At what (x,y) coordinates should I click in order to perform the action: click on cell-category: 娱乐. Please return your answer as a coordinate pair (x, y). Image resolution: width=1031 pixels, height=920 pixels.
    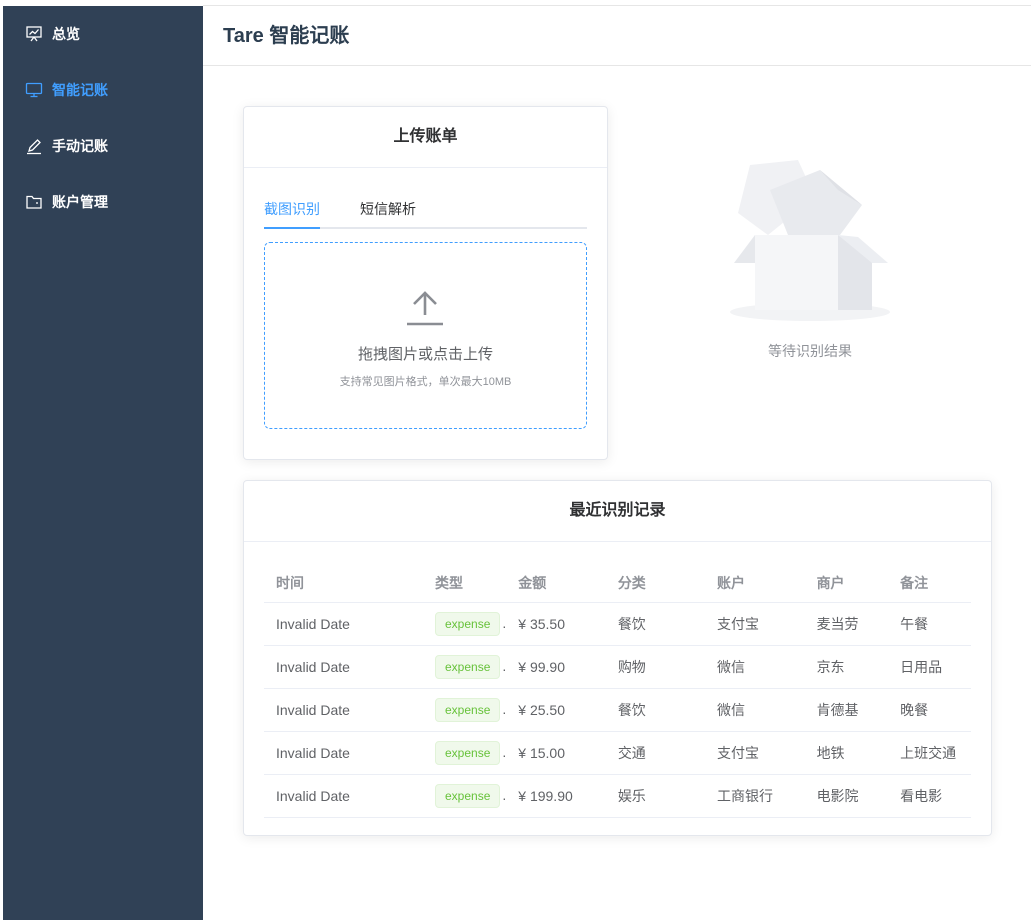
    Looking at the image, I should click on (655, 796).